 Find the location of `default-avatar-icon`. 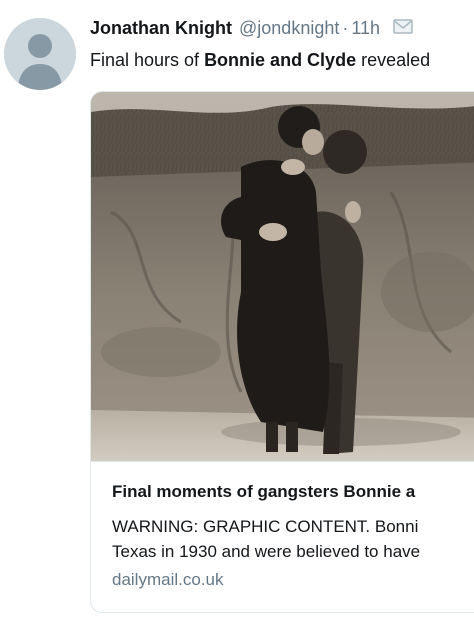

default-avatar-icon is located at coordinates (40, 54).